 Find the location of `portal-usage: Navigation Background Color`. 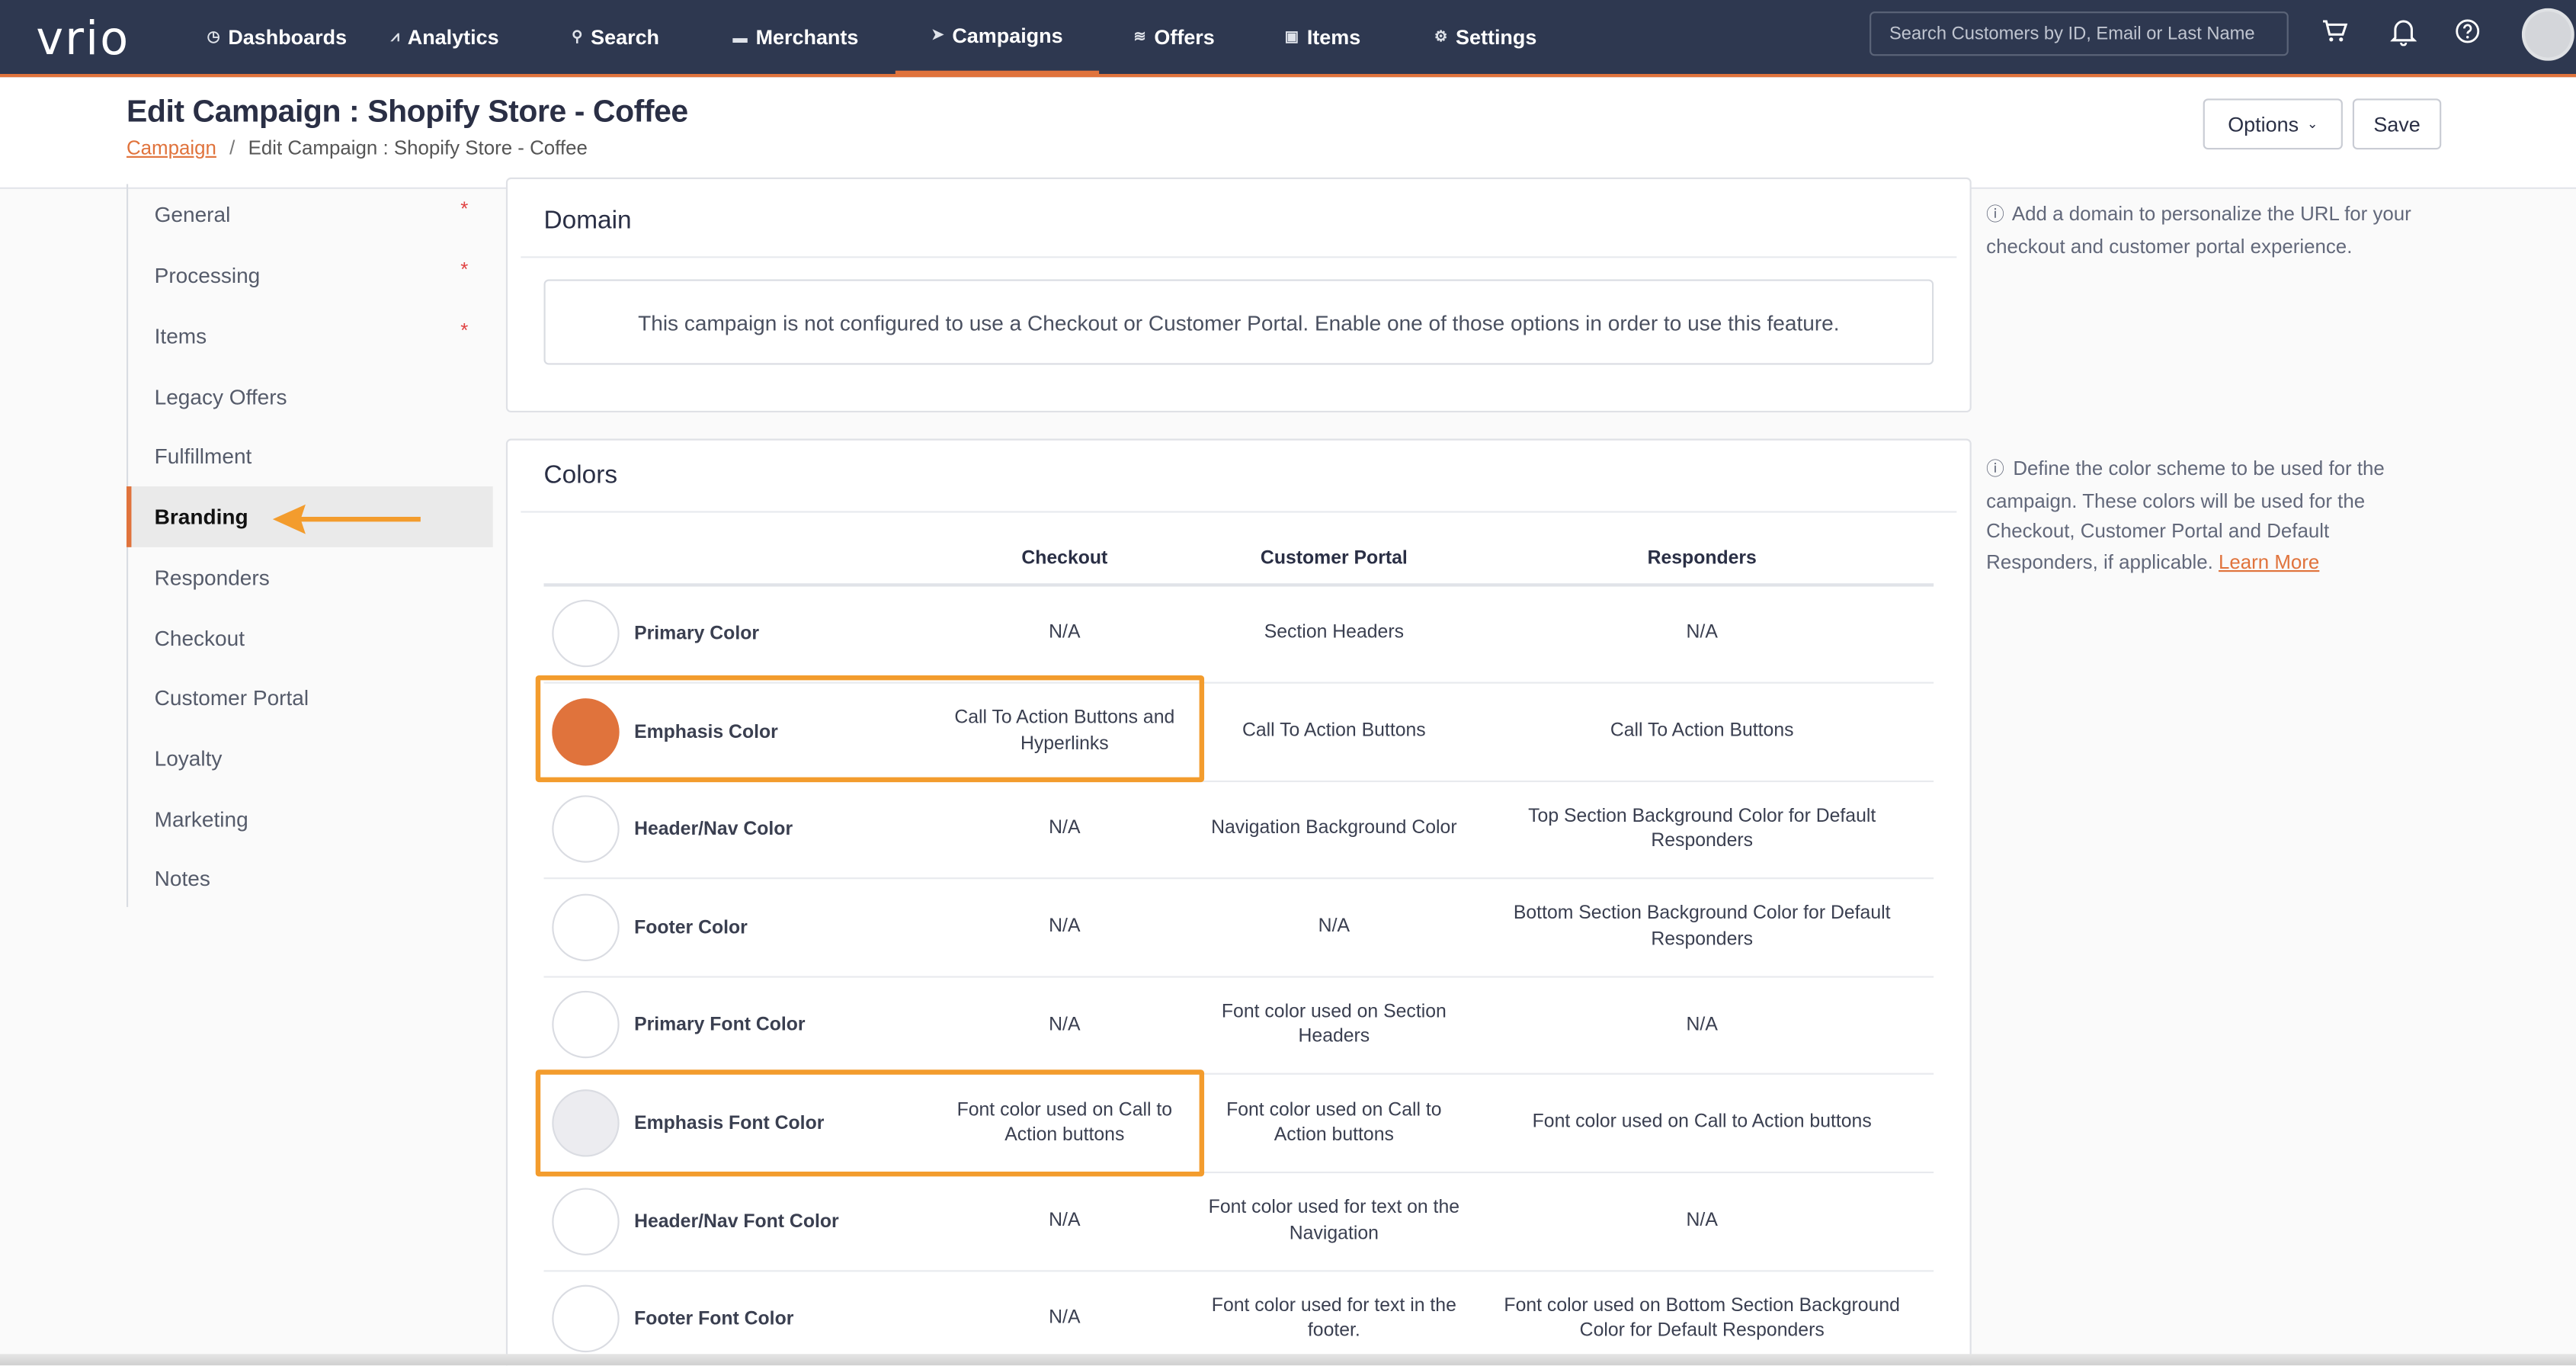

portal-usage: Navigation Background Color is located at coordinates (1334, 829).